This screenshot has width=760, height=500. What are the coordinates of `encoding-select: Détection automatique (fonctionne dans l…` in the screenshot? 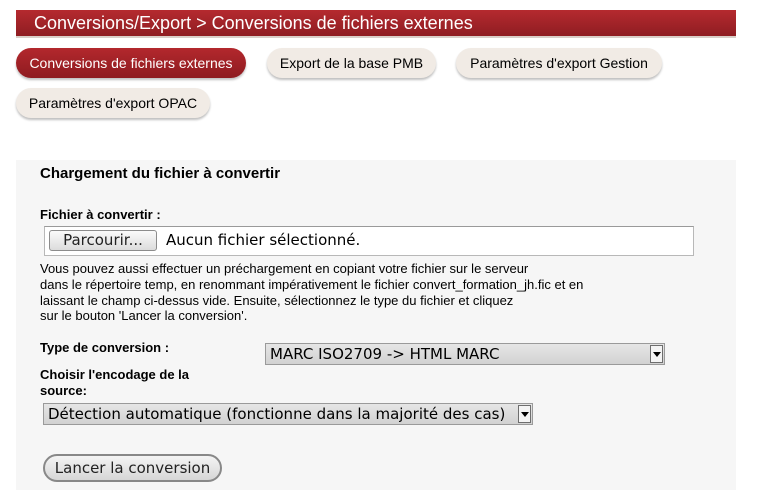 It's located at (288, 414).